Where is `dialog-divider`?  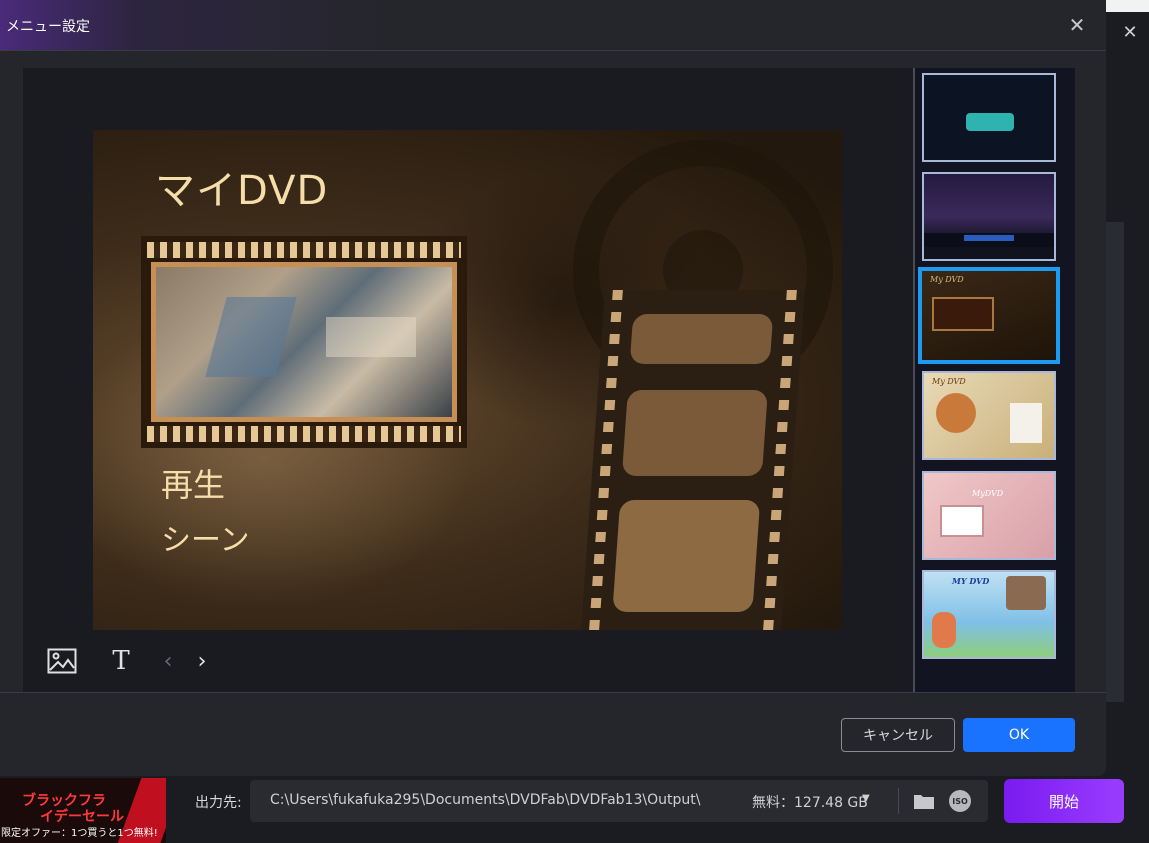
dialog-divider is located at coordinates (553, 692).